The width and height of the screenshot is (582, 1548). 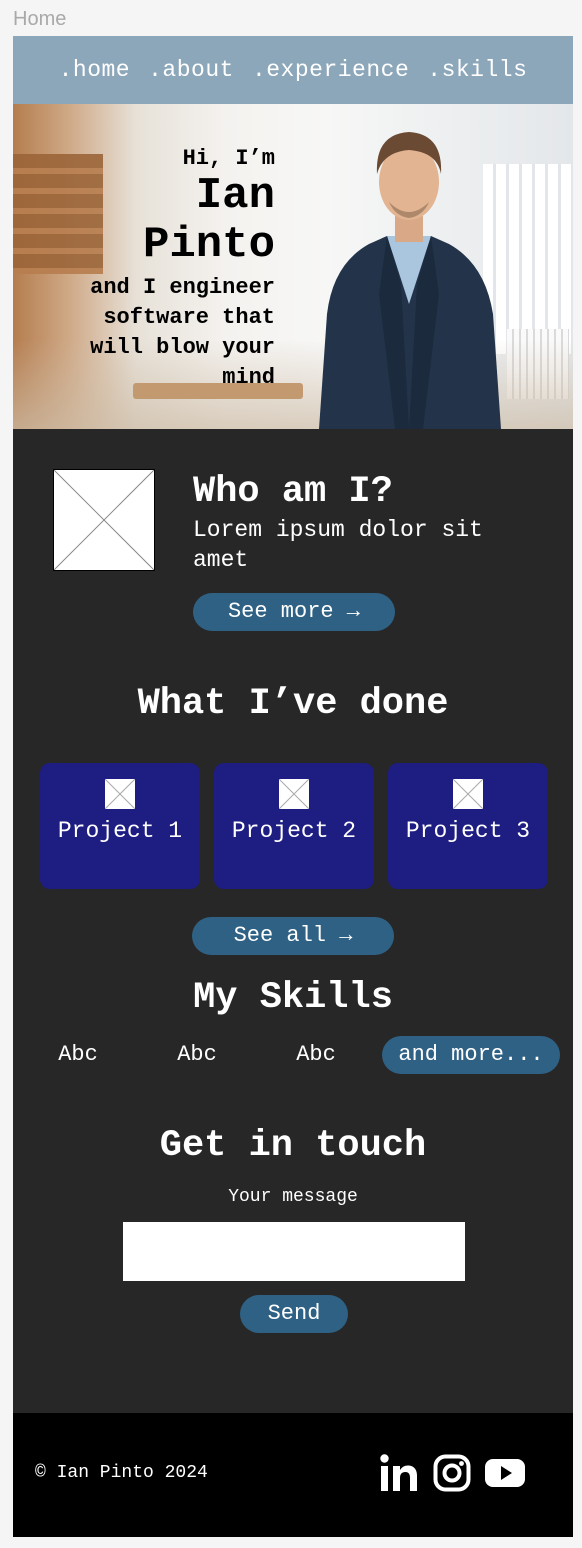 I want to click on project-card-1: Project 1, so click(x=120, y=826).